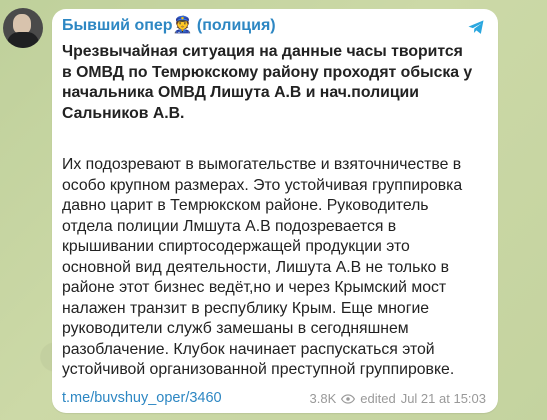  Describe the element at coordinates (378, 398) in the screenshot. I see `edited-label: edited` at that location.